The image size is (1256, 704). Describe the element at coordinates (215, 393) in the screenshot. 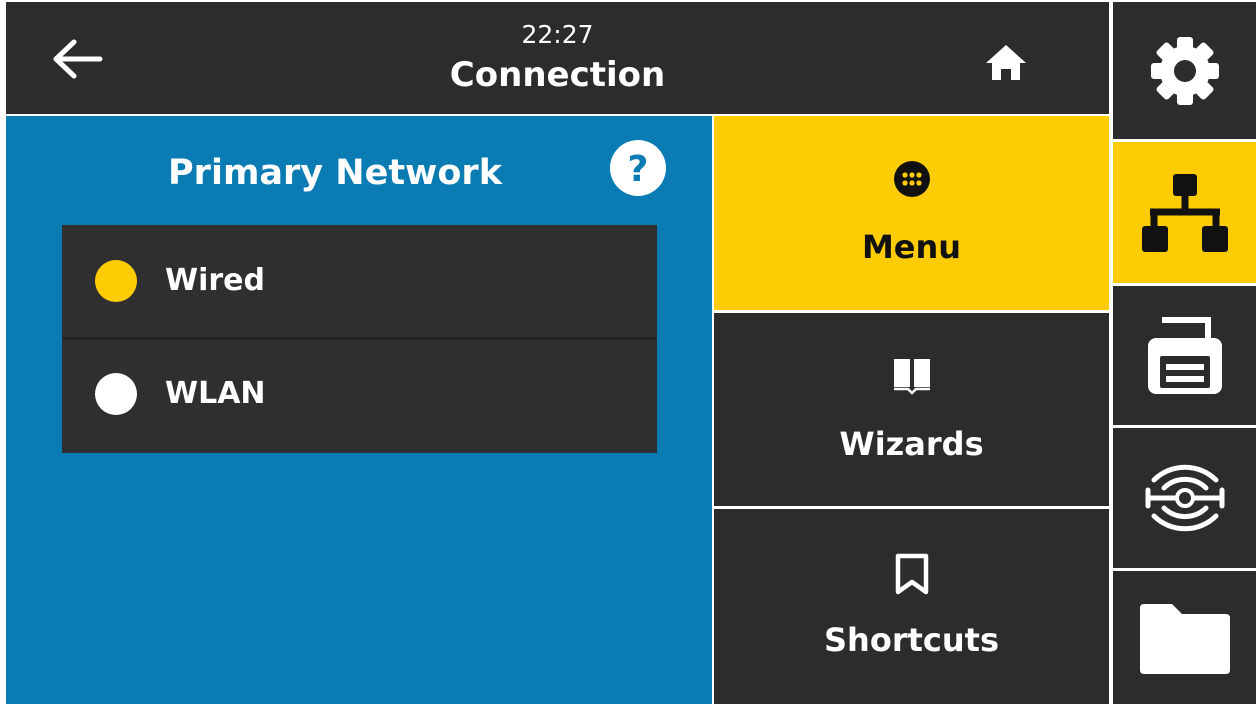

I see `radio-label: WLAN` at that location.